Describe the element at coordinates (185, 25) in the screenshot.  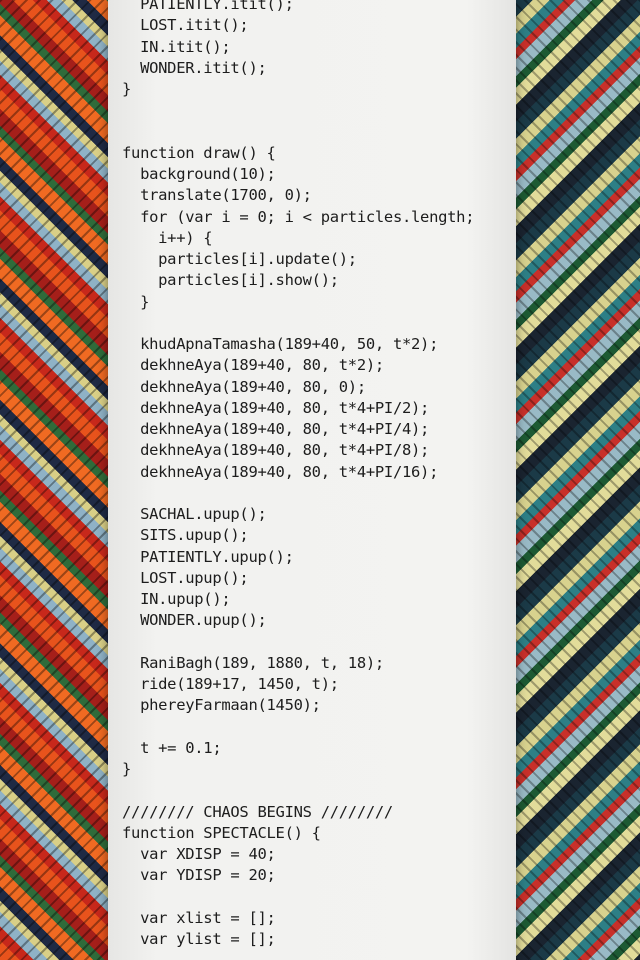
I see `code-line: LOST.itit();` at that location.